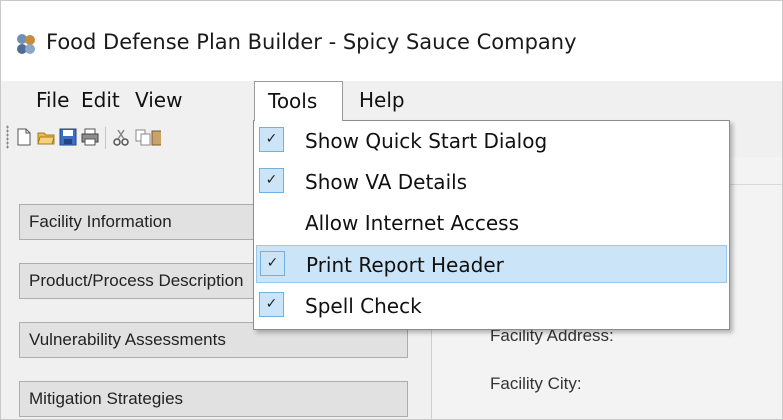 The width and height of the screenshot is (783, 420). Describe the element at coordinates (298, 101) in the screenshot. I see `menu-tools: Tools` at that location.